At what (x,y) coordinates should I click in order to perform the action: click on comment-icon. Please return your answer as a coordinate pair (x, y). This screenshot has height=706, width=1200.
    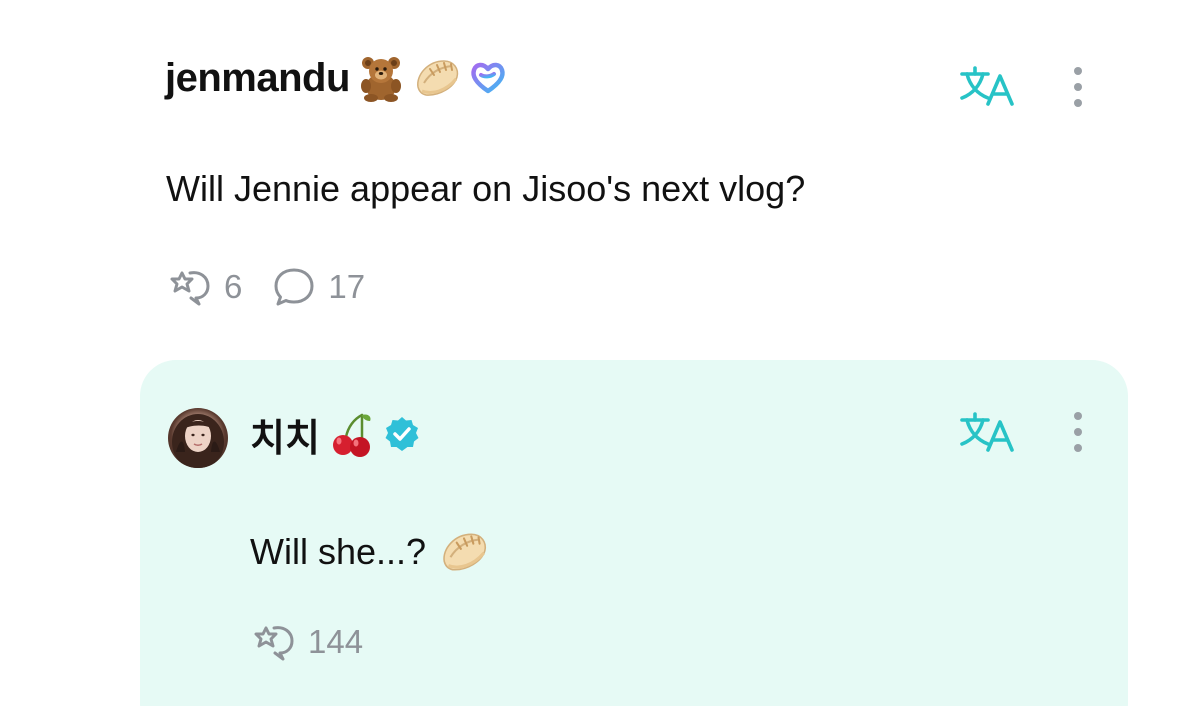
    Looking at the image, I should click on (294, 287).